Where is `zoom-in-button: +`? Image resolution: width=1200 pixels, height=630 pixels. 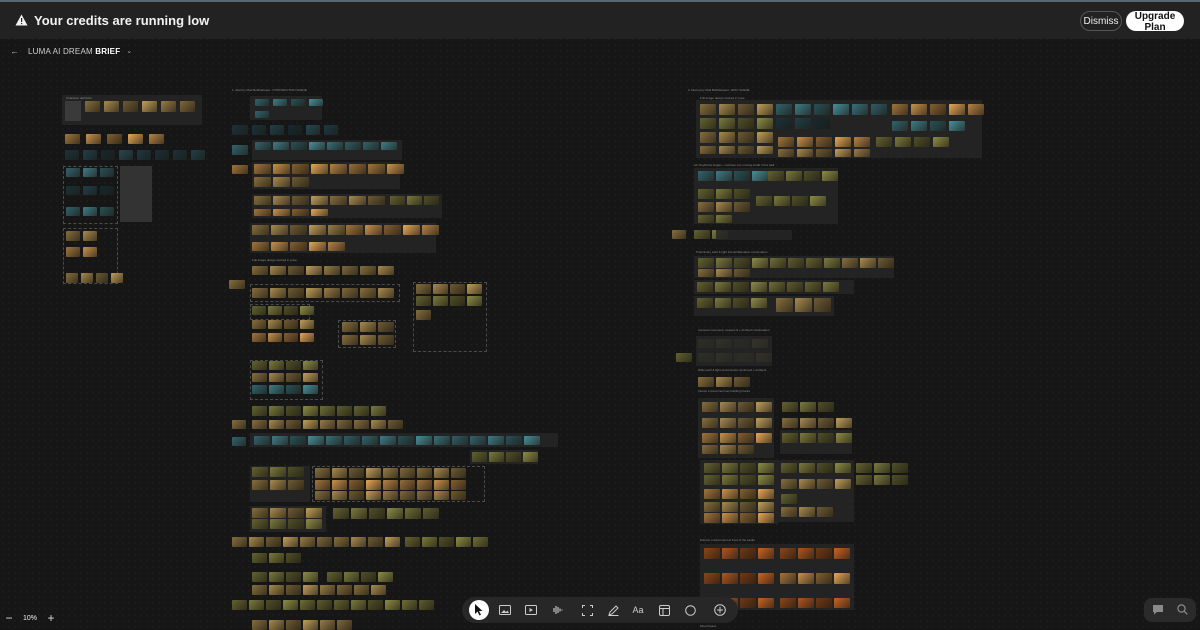 zoom-in-button: + is located at coordinates (51, 618).